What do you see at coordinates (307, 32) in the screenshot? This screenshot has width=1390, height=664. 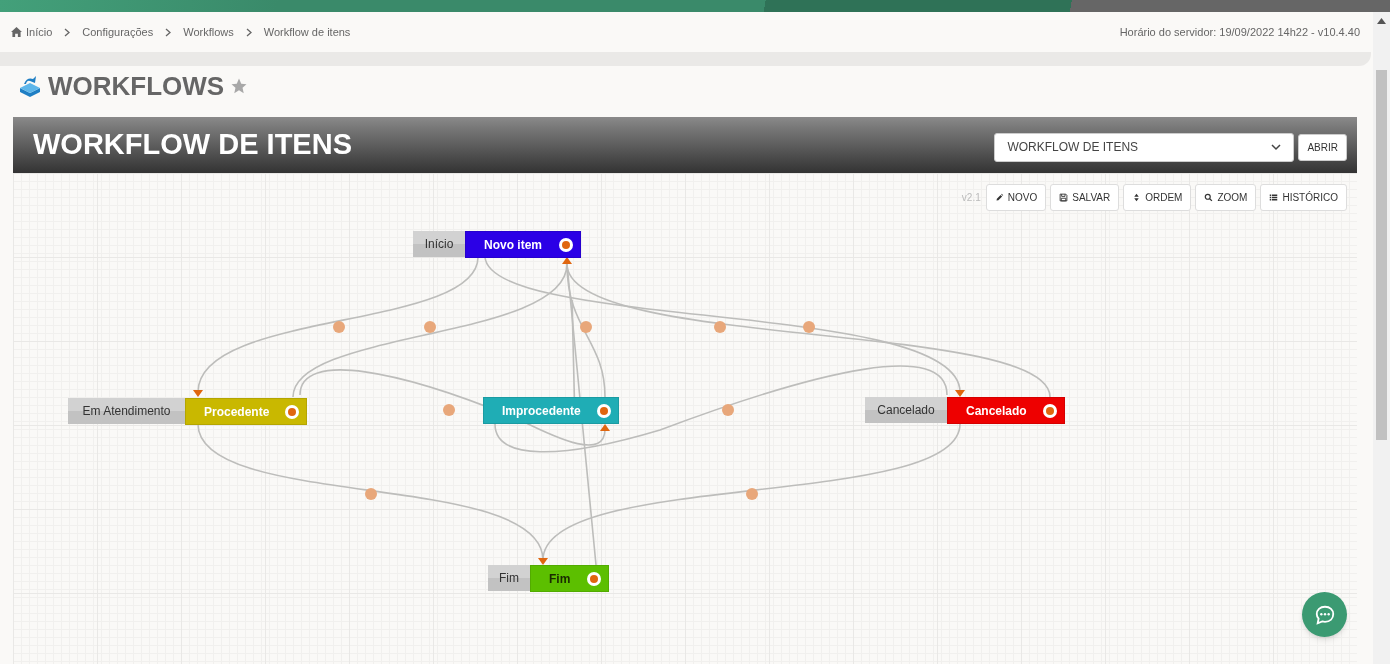 I see `breadcrumb-link: Workflow de itens` at bounding box center [307, 32].